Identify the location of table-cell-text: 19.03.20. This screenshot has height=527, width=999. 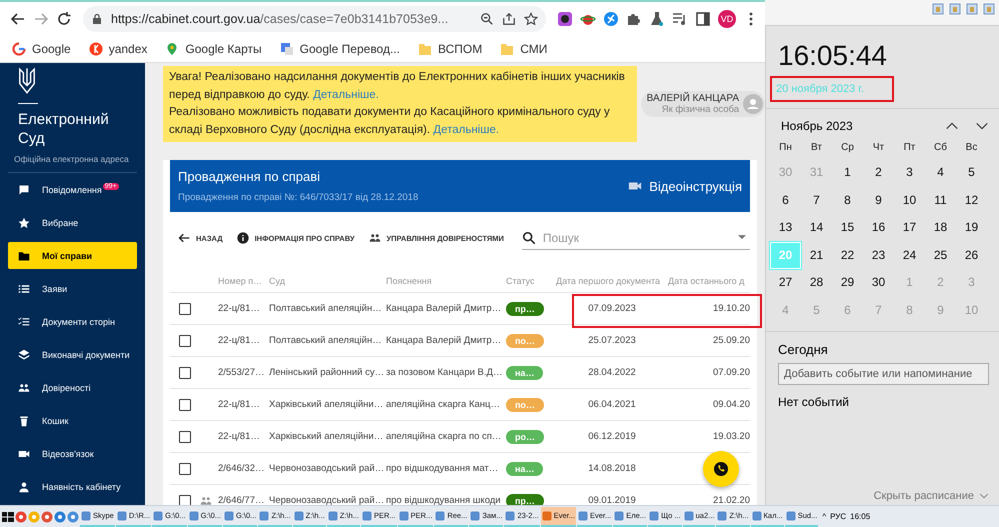
(731, 436).